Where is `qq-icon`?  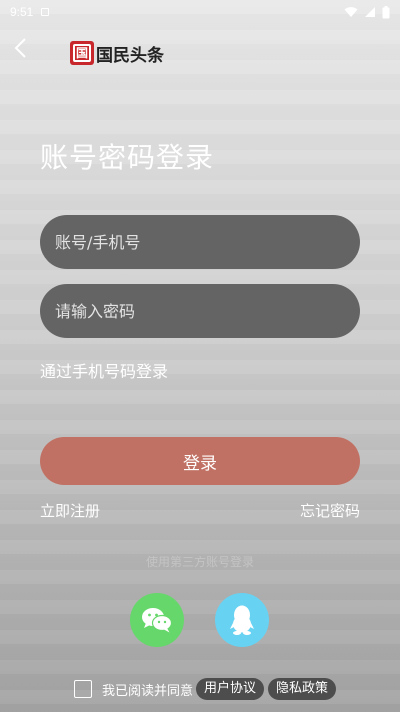
qq-icon is located at coordinates (242, 620).